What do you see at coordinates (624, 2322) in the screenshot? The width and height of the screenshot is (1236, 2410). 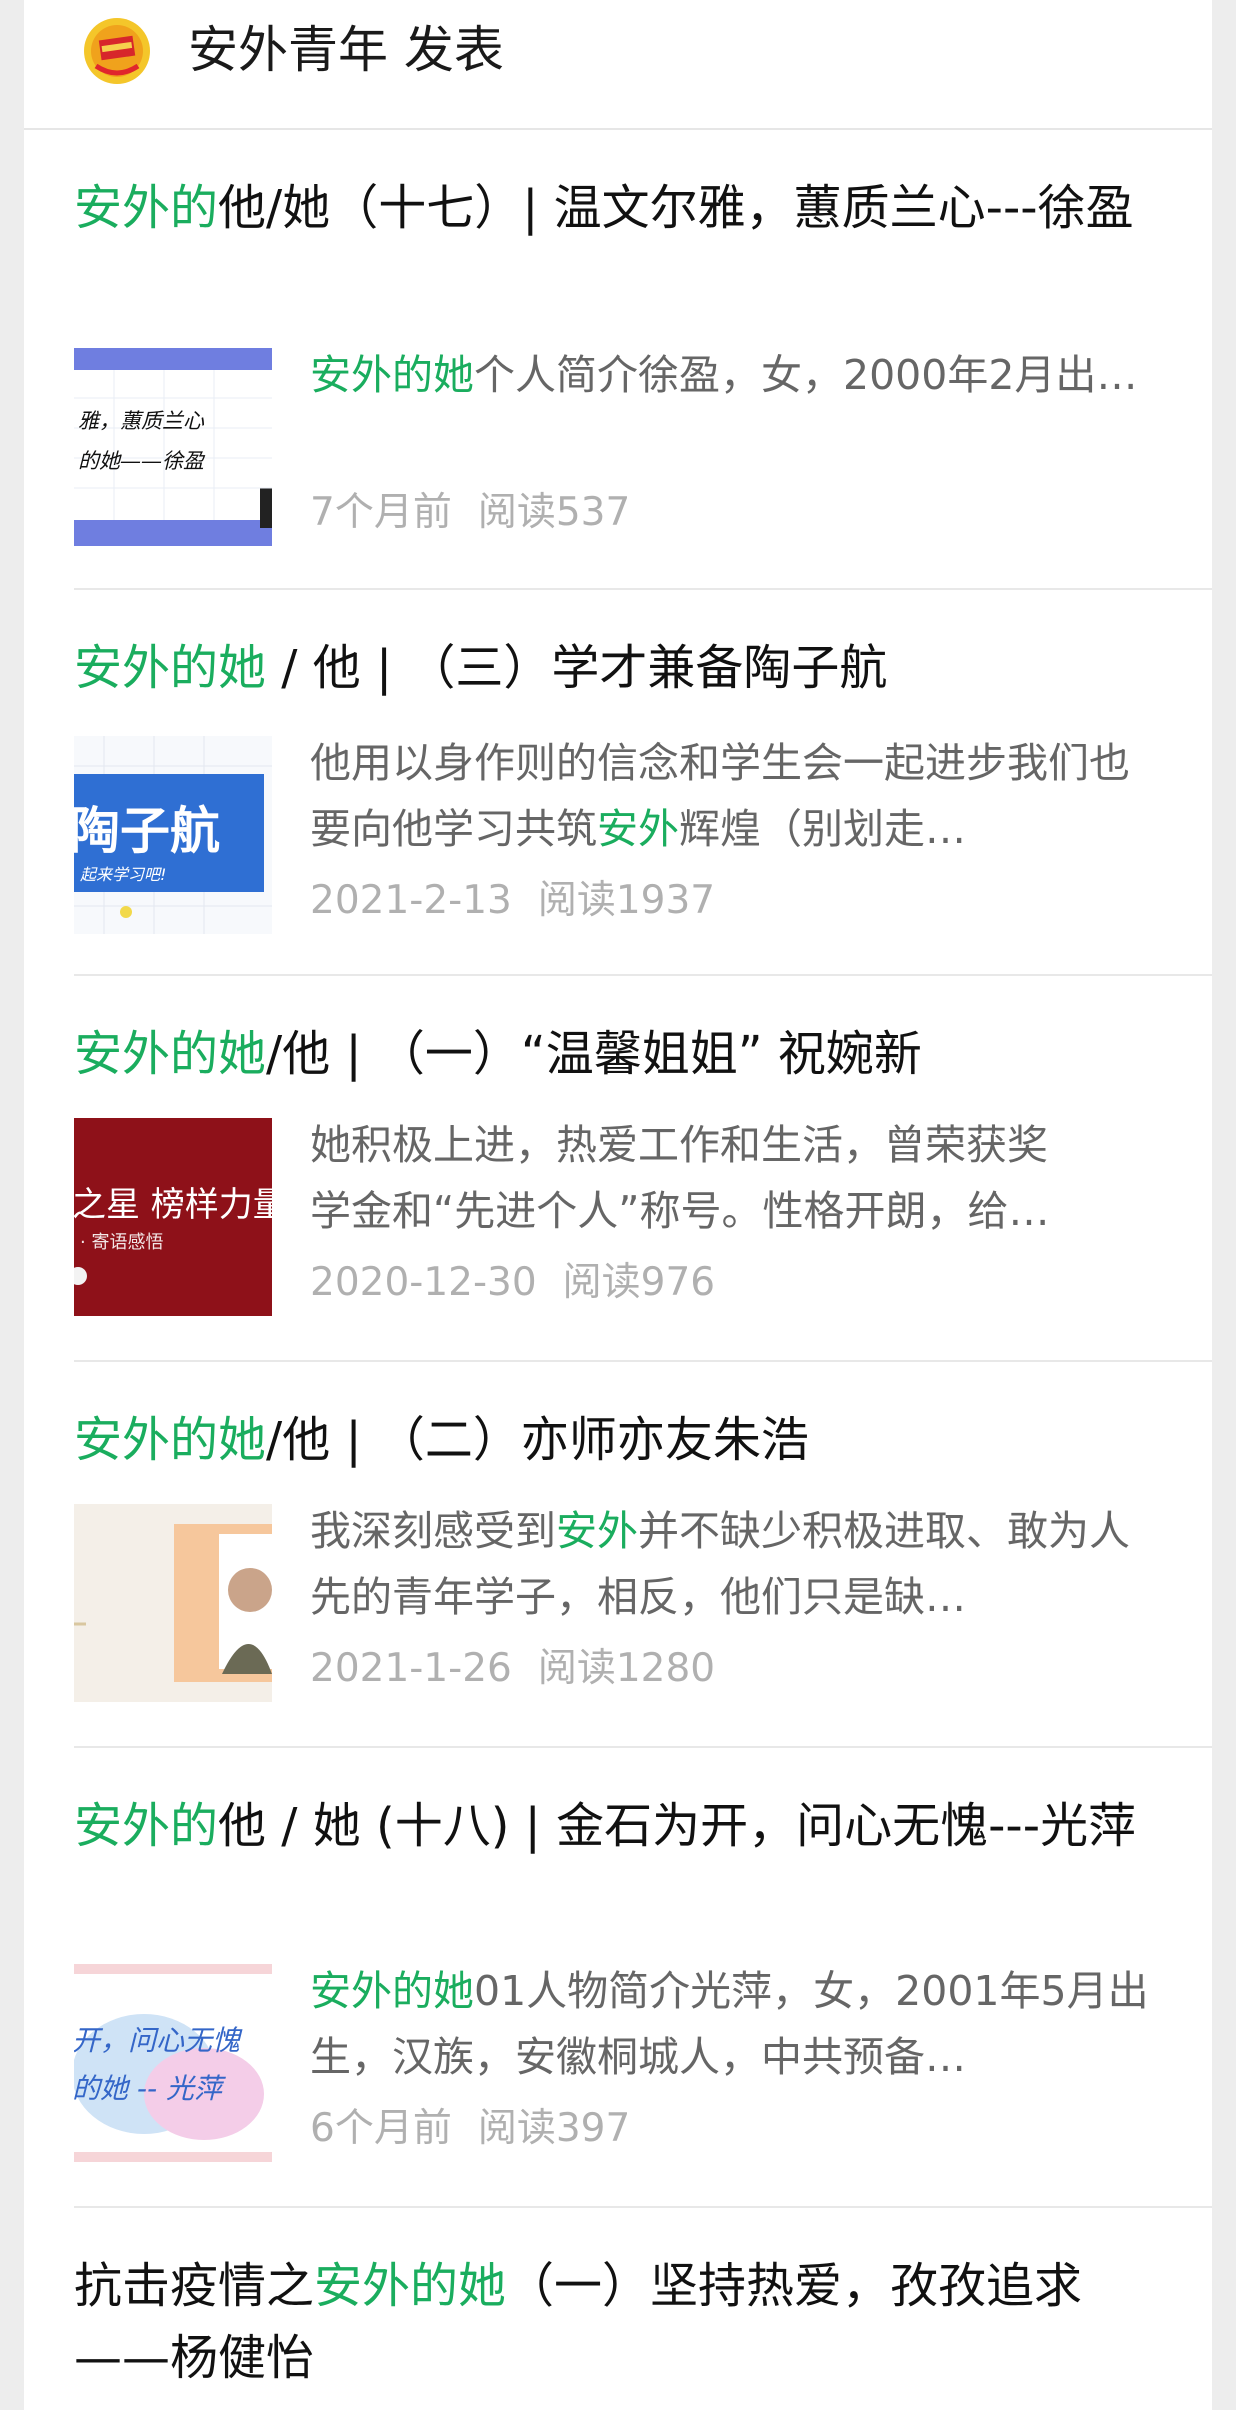 I see `article-title: 抗击疫情之安外的她（一）坚持热爱，孜孜追求——杨健怡` at bounding box center [624, 2322].